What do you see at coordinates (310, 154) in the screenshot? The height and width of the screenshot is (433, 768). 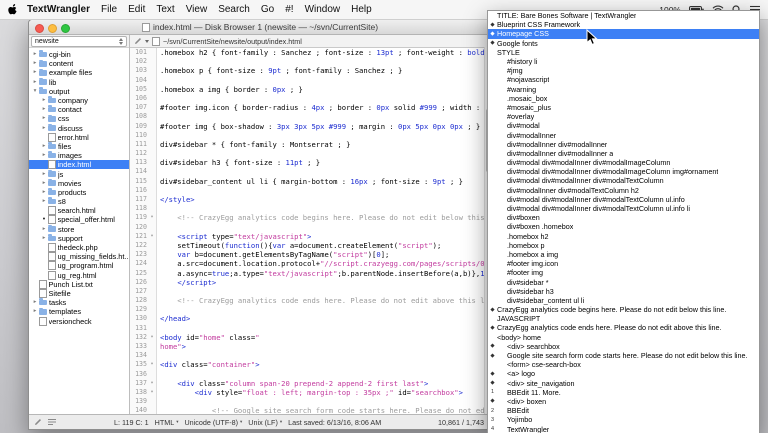 I see `code-line: 112` at bounding box center [310, 154].